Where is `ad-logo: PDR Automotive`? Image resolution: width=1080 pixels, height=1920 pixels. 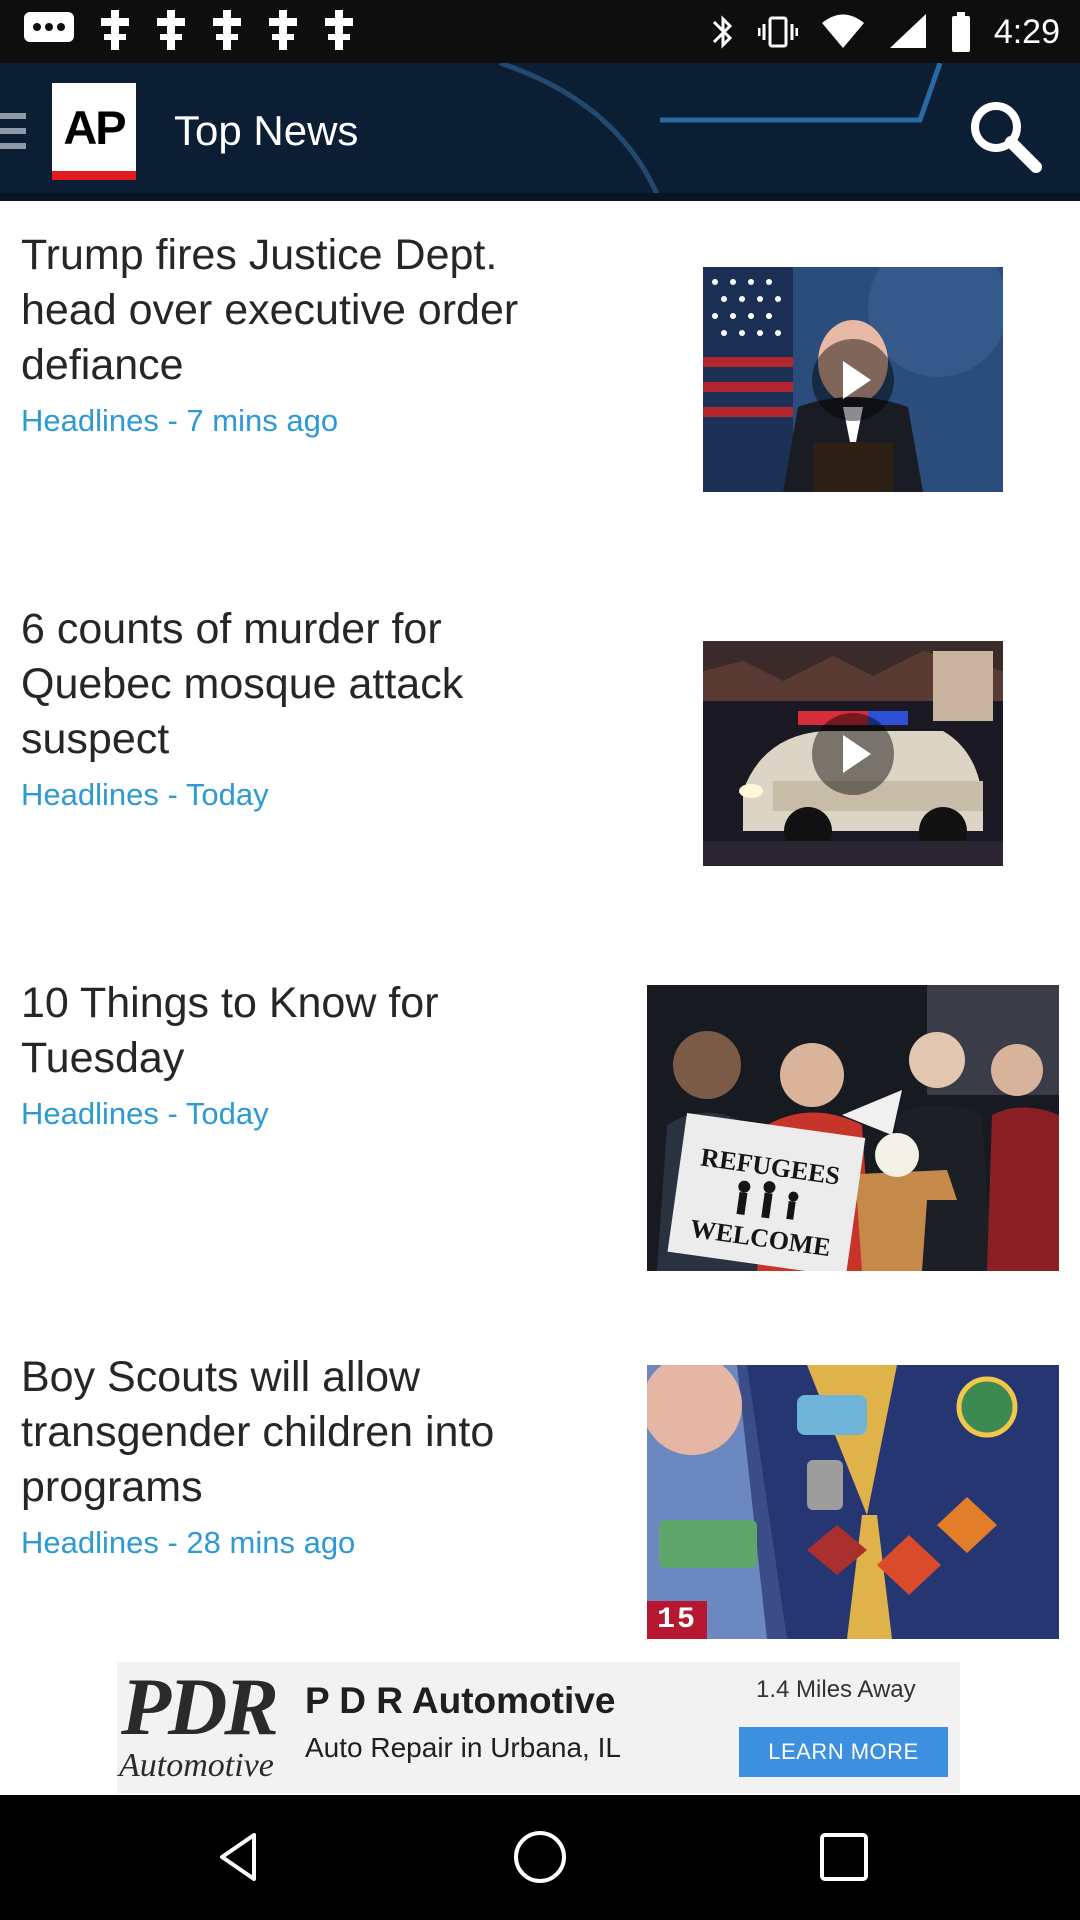
ad-logo: PDR Automotive is located at coordinates (207, 1728).